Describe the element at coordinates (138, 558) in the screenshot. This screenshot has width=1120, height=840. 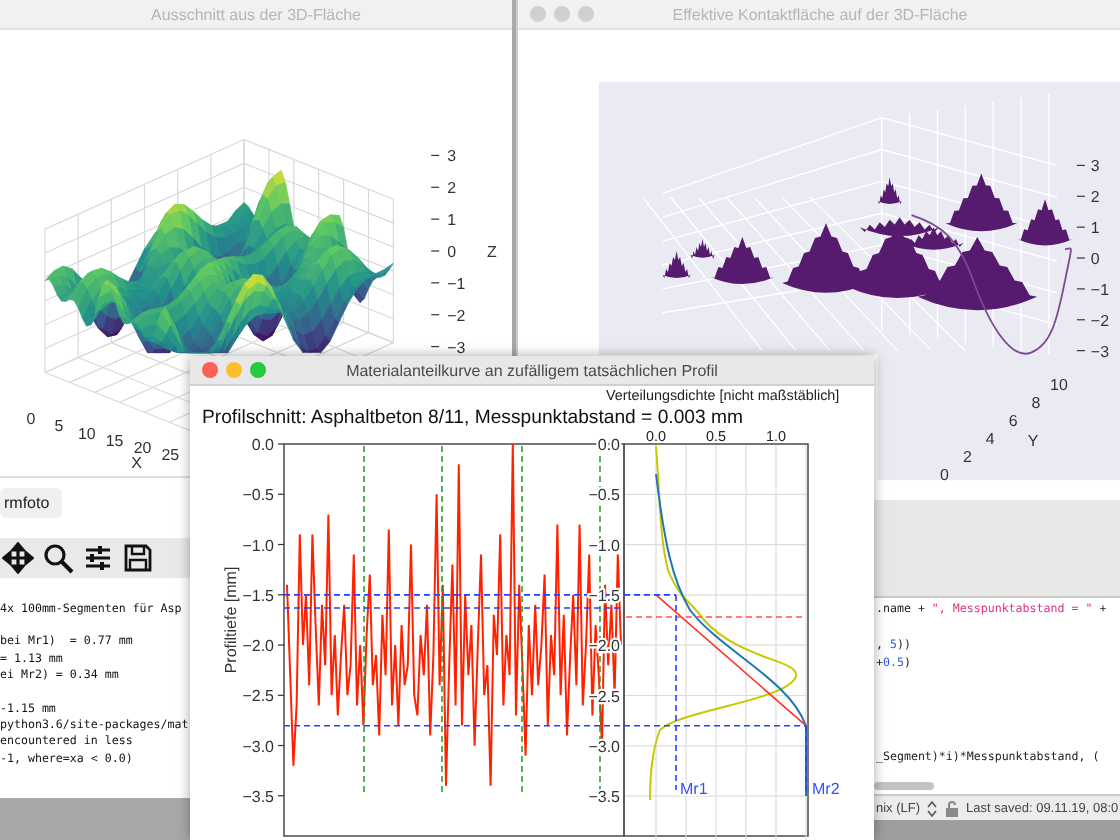
I see `save-icon` at that location.